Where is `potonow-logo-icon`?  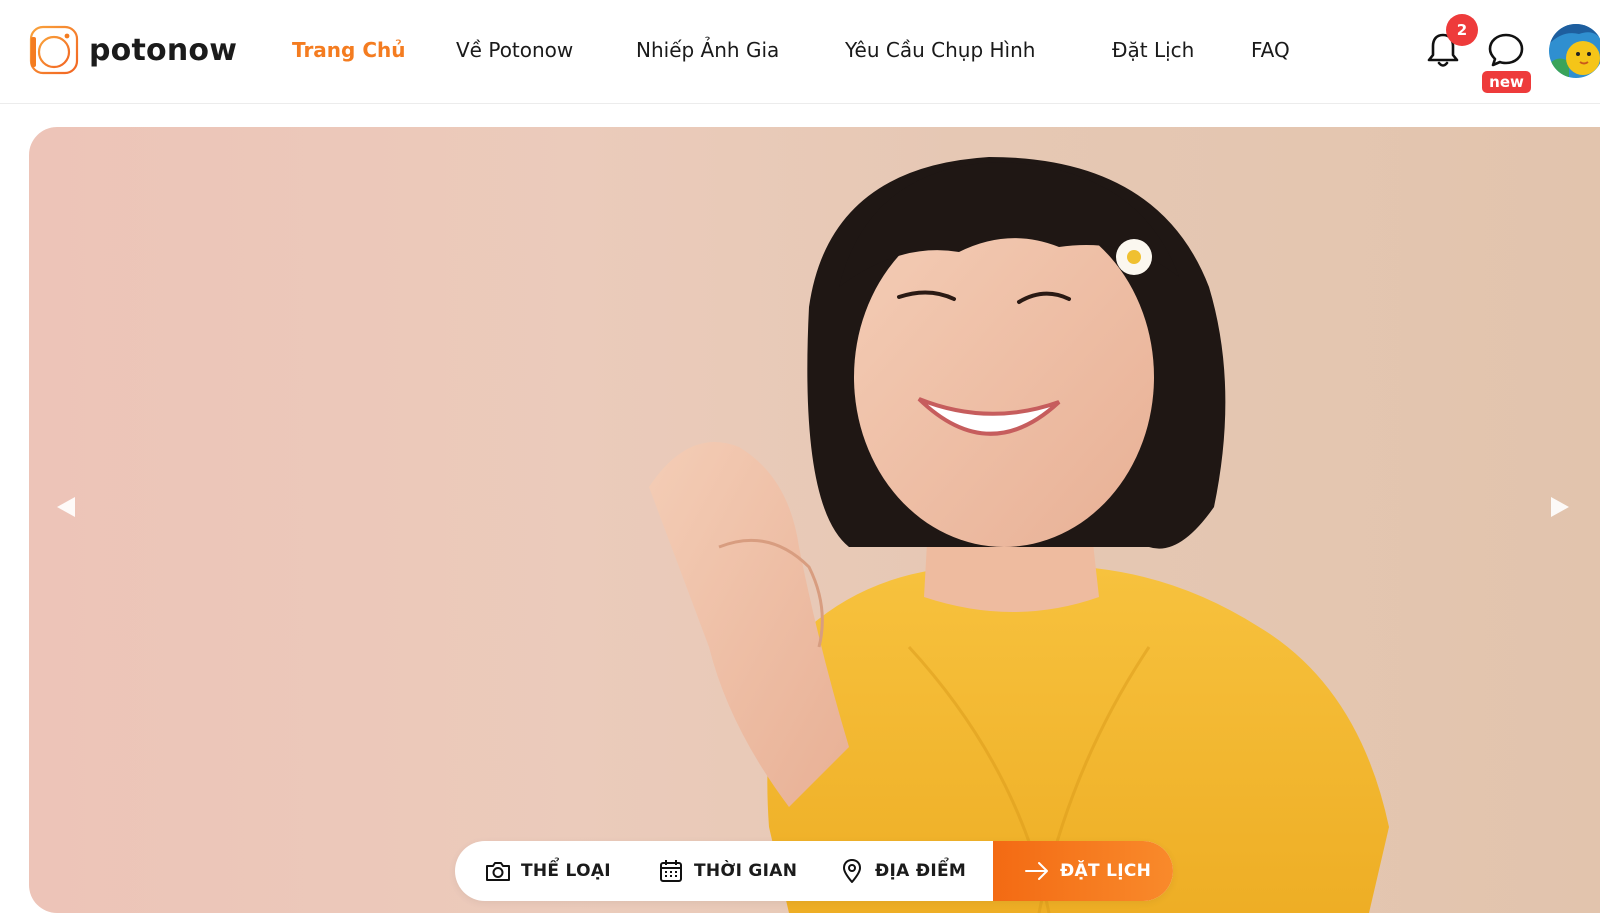
potonow-logo-icon is located at coordinates (54, 50).